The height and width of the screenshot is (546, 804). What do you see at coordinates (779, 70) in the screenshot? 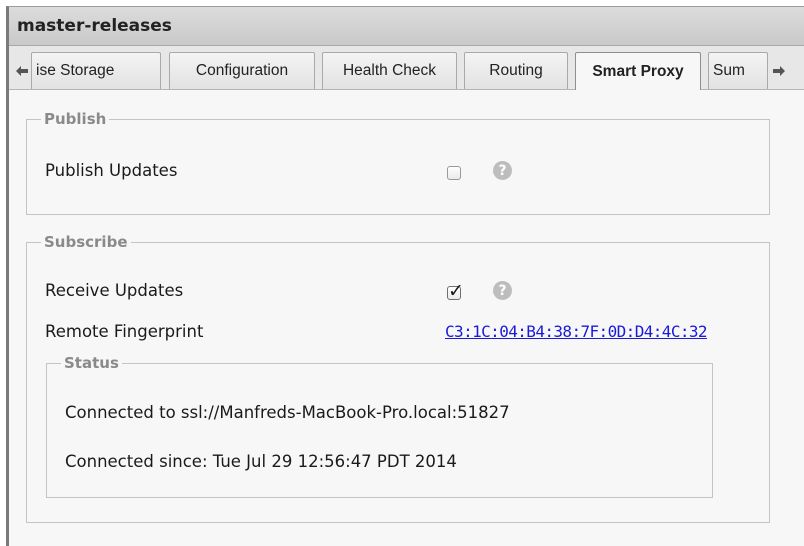
I see `scroll-right-icon` at bounding box center [779, 70].